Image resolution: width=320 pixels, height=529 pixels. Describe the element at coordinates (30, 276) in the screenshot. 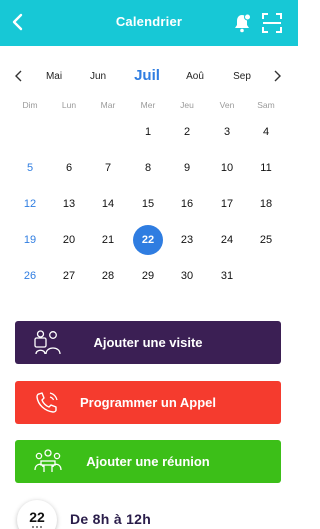

I see `calendar-day-sunday: 26` at that location.